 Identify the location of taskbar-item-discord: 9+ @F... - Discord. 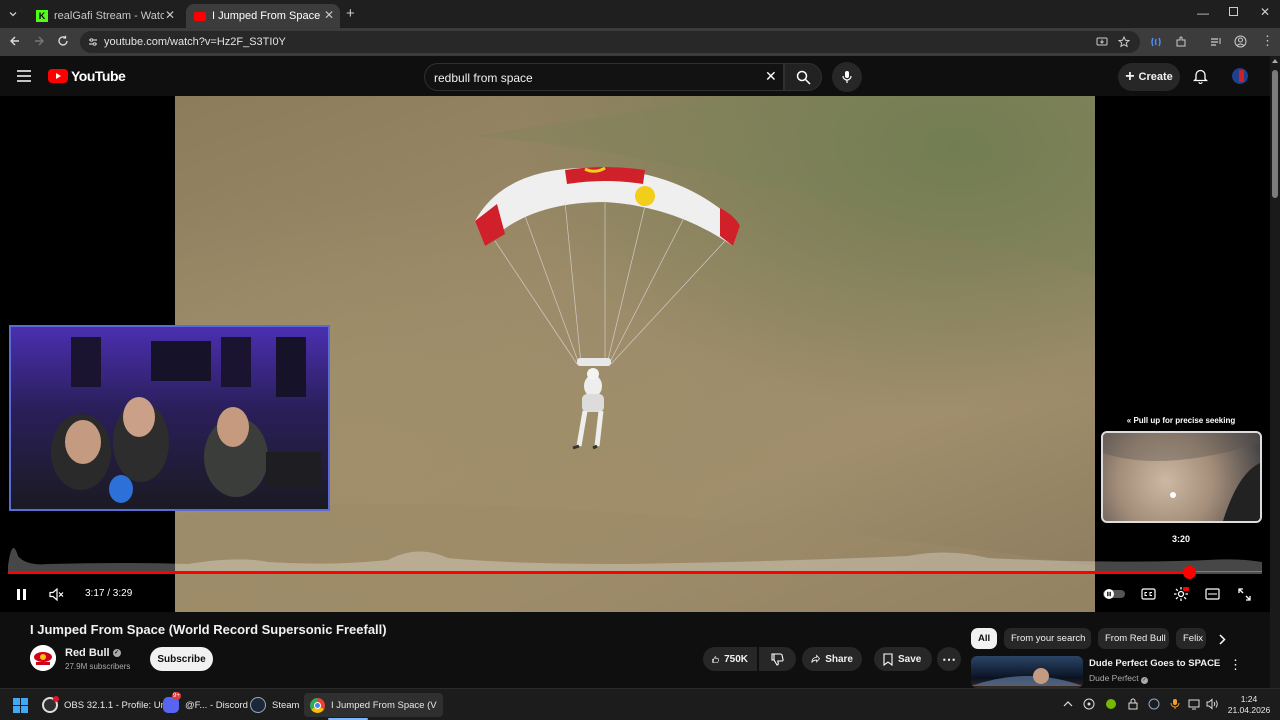
(205, 704).